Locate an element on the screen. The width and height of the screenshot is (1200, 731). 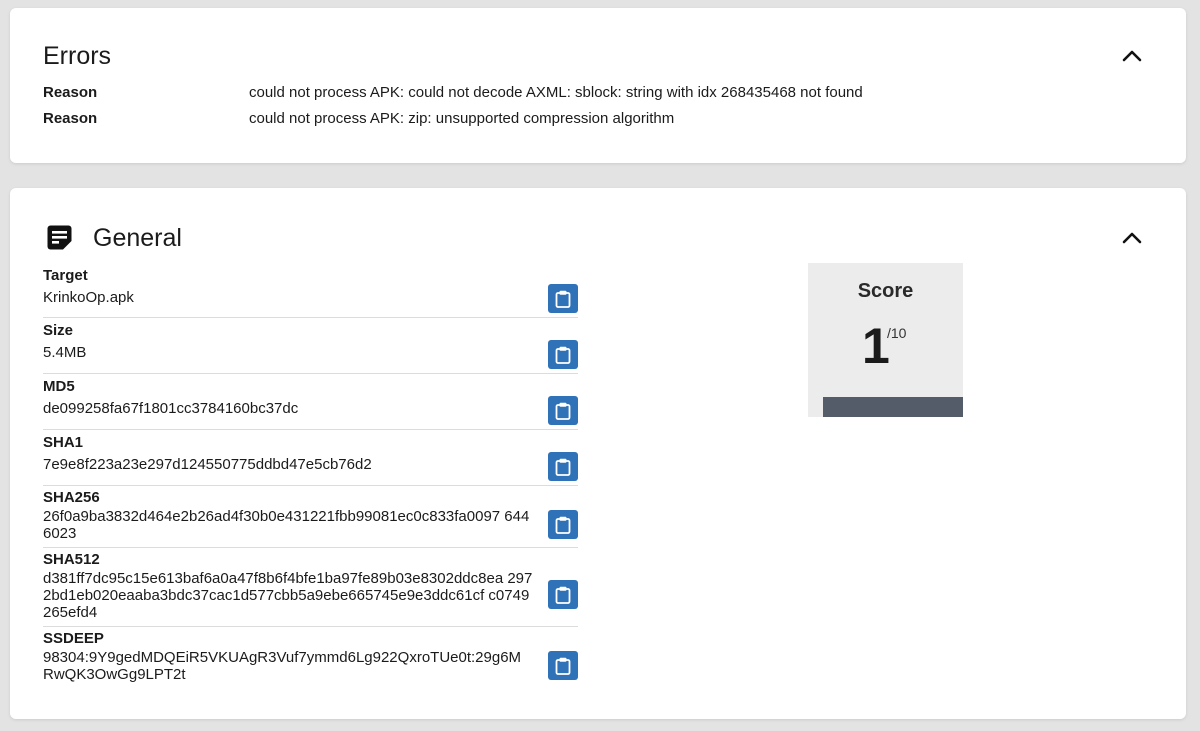
info-label: MD5 is located at coordinates (59, 386).